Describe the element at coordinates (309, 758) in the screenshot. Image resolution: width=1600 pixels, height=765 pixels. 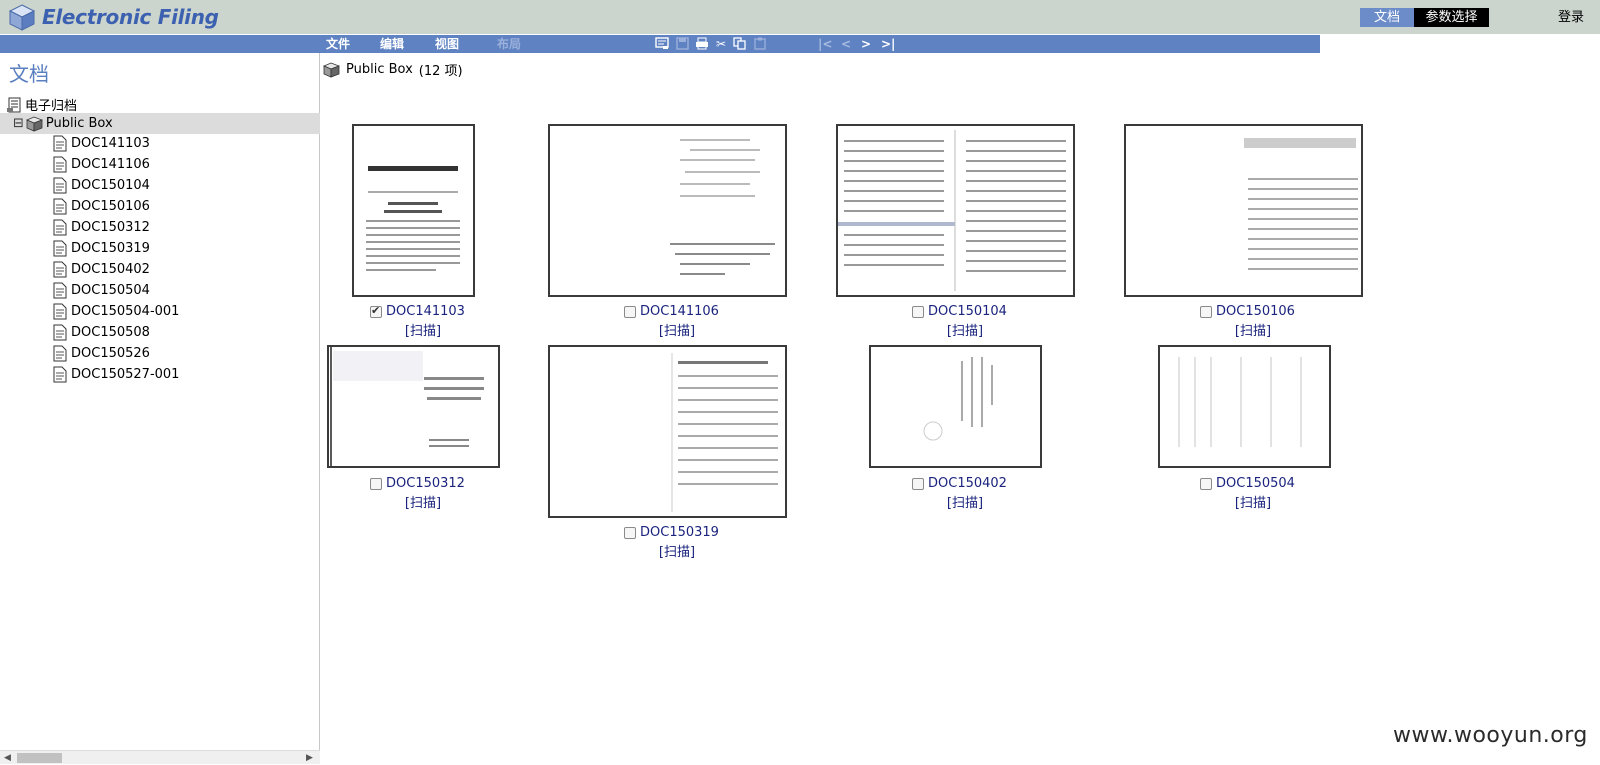
I see `scroll-right-arrow-icon: ▶` at that location.